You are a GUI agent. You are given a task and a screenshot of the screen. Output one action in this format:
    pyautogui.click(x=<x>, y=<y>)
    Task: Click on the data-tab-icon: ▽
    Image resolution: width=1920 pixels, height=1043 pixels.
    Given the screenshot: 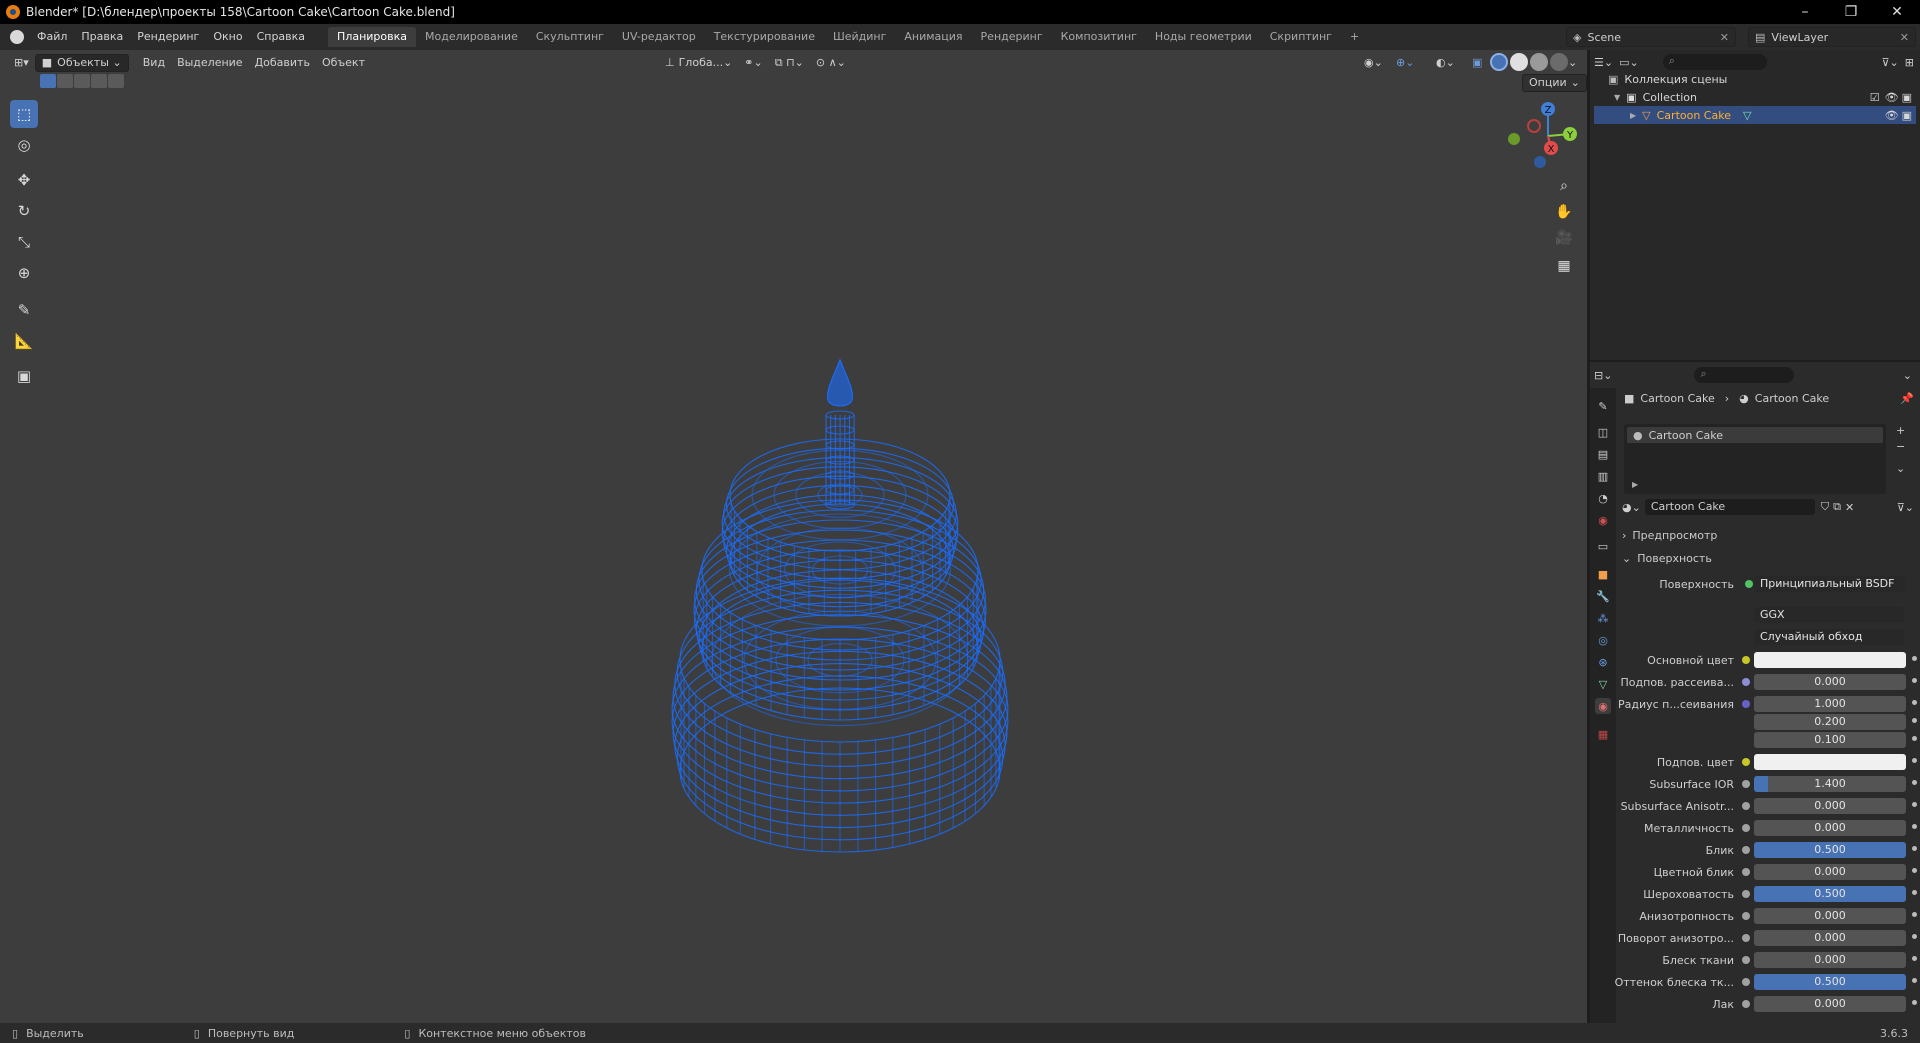 What is the action you would take?
    pyautogui.click(x=1603, y=684)
    